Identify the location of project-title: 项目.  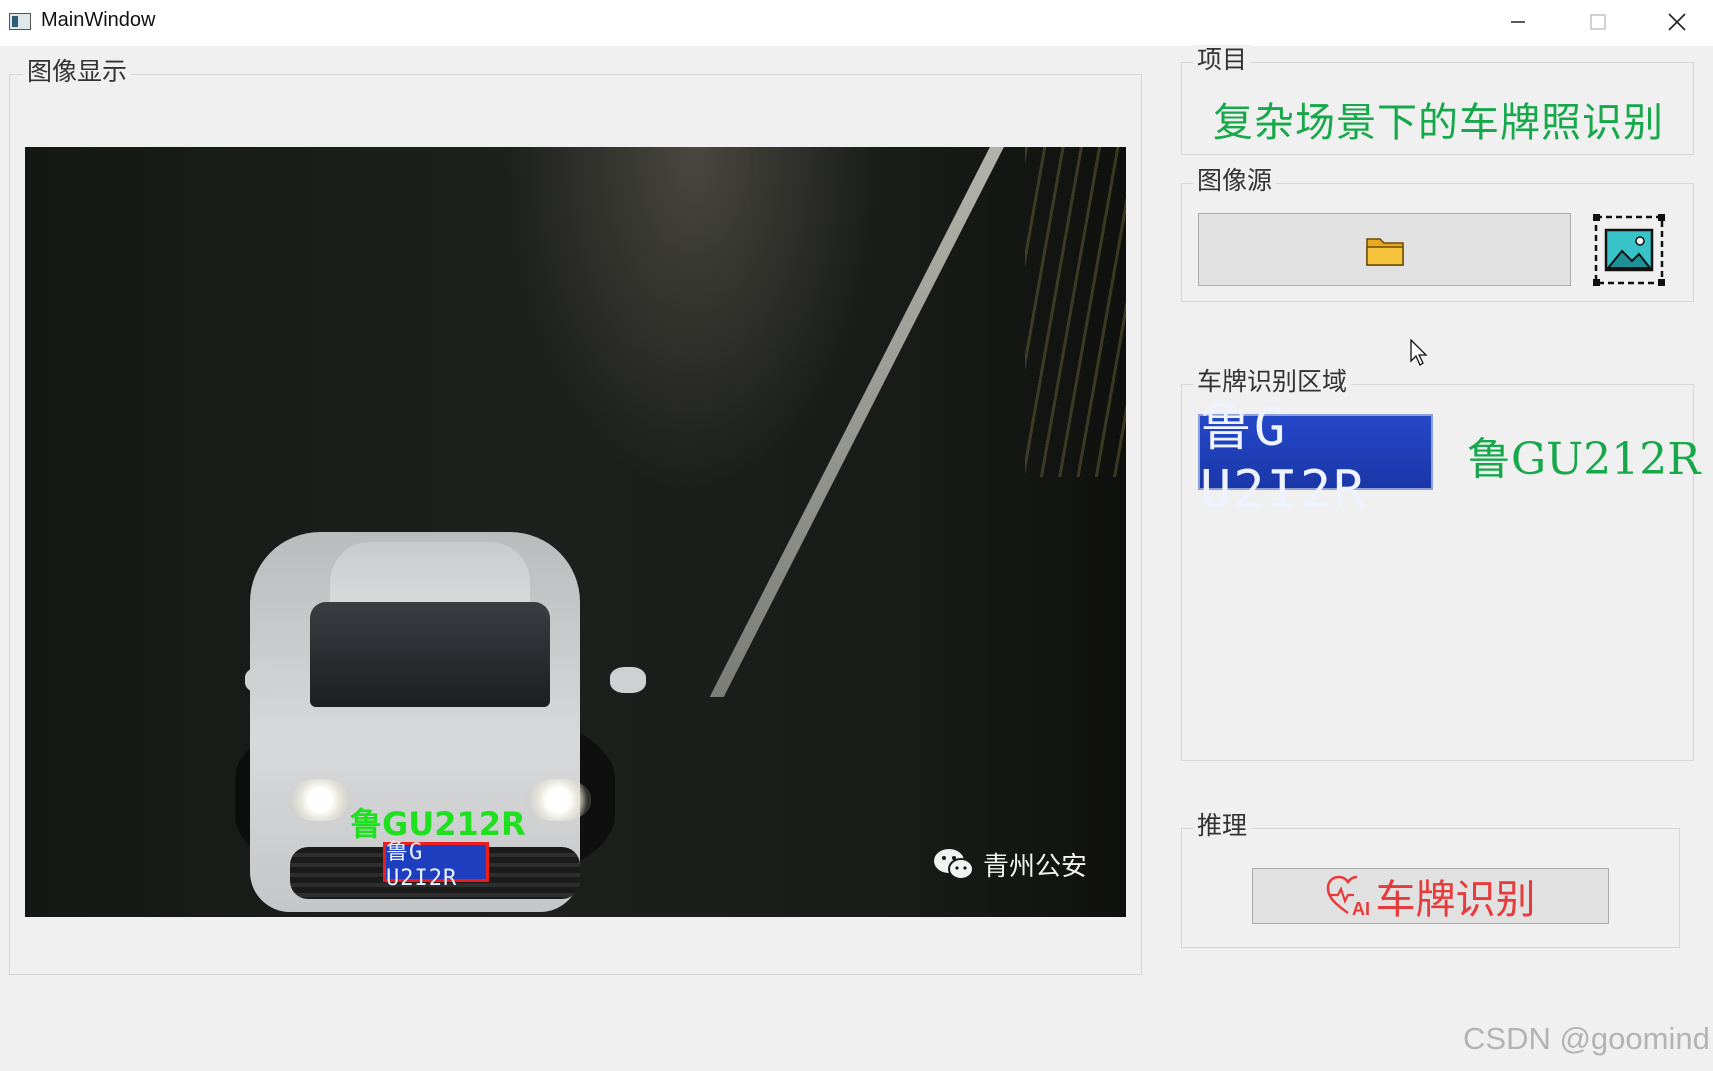
(1222, 60).